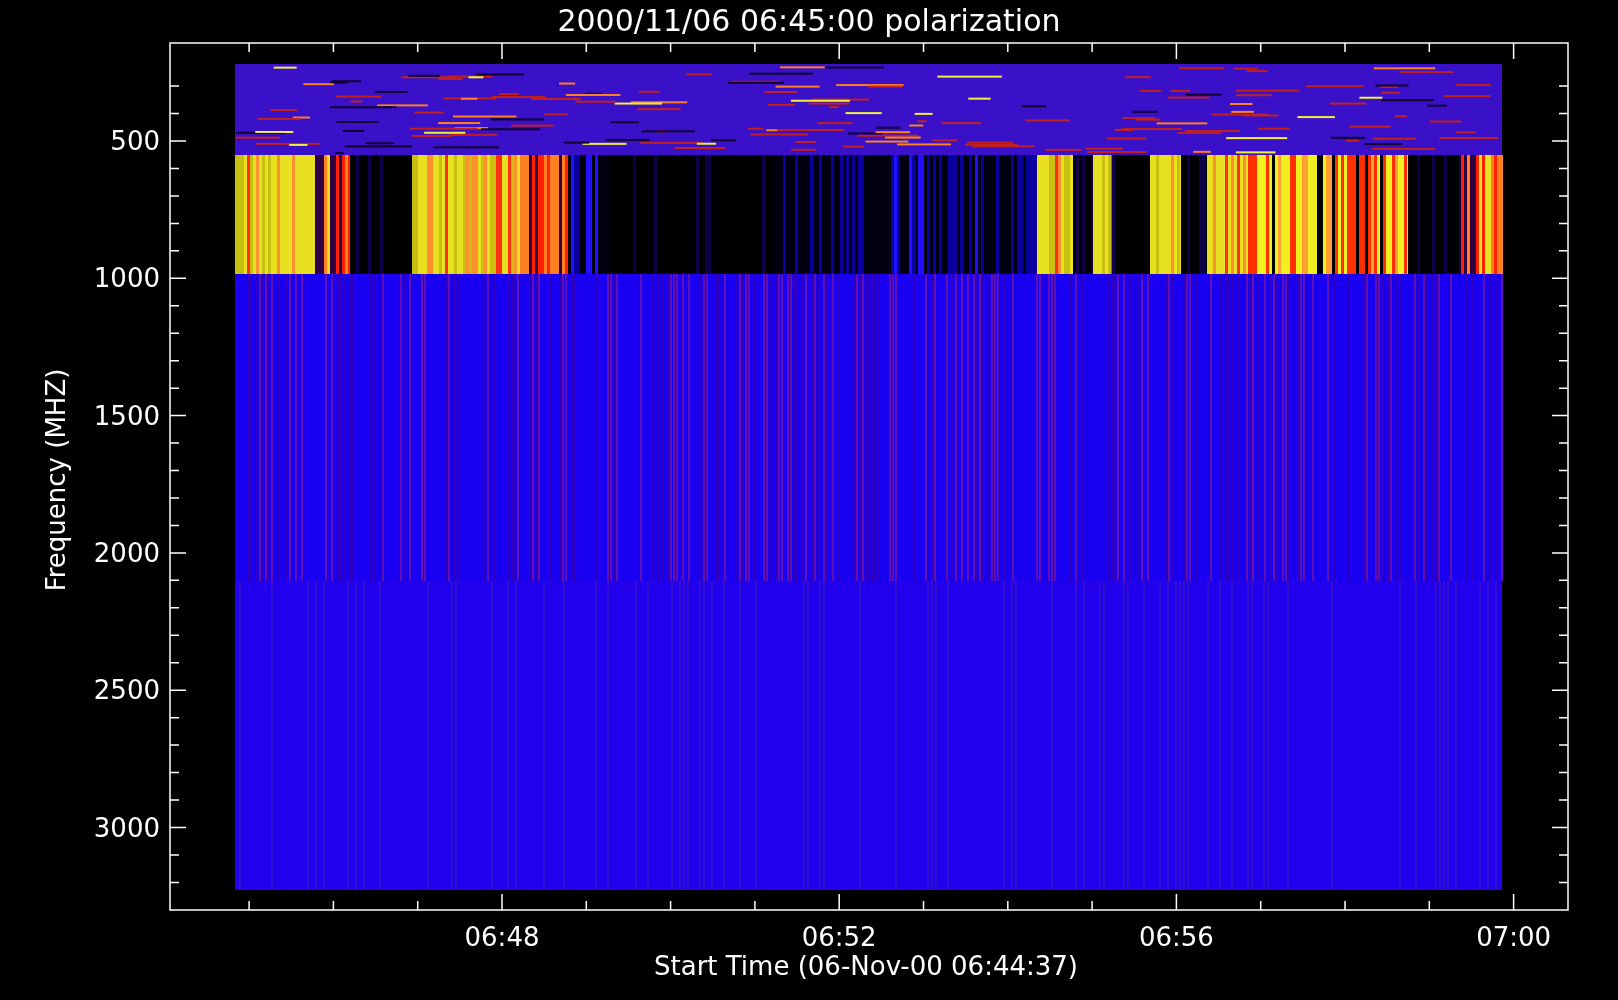 This screenshot has width=1618, height=1000. Describe the element at coordinates (56, 480) in the screenshot. I see `axis-title: Frequency (MHZ)` at that location.